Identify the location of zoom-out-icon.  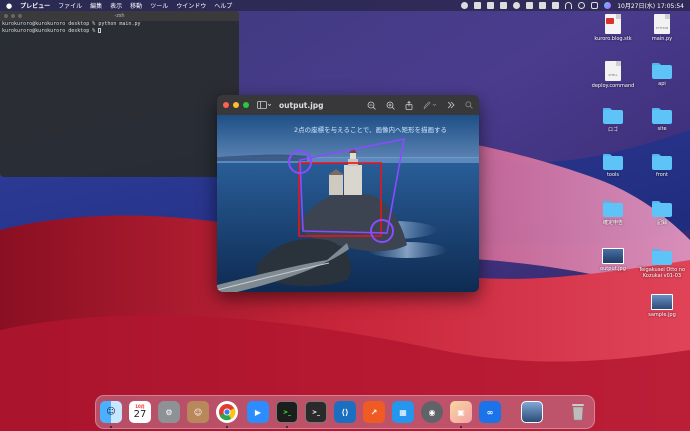
(371, 105).